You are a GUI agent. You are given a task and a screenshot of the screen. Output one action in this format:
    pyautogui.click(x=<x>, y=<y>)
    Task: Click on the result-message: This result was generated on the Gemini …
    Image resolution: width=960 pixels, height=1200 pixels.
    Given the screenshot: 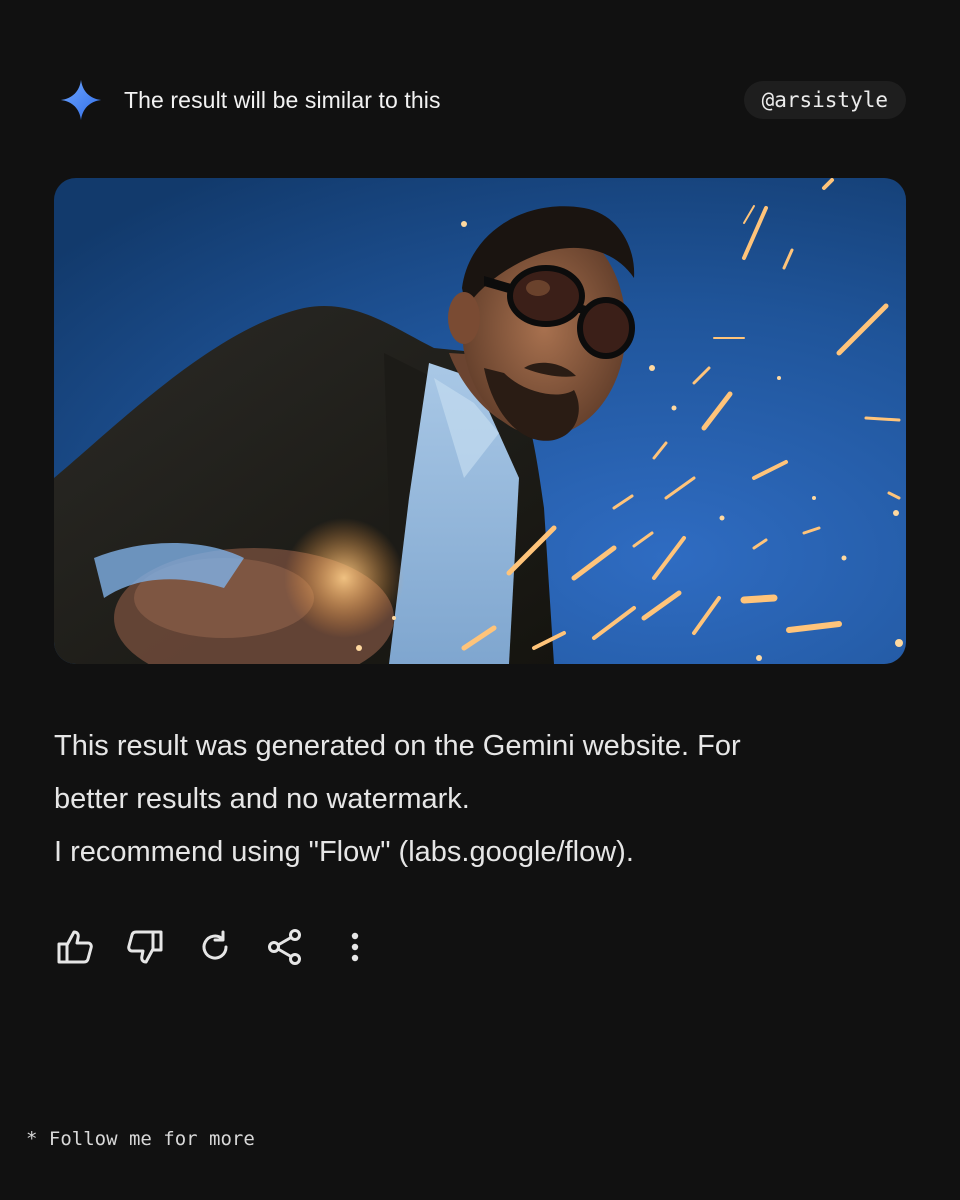 What is the action you would take?
    pyautogui.click(x=474, y=799)
    